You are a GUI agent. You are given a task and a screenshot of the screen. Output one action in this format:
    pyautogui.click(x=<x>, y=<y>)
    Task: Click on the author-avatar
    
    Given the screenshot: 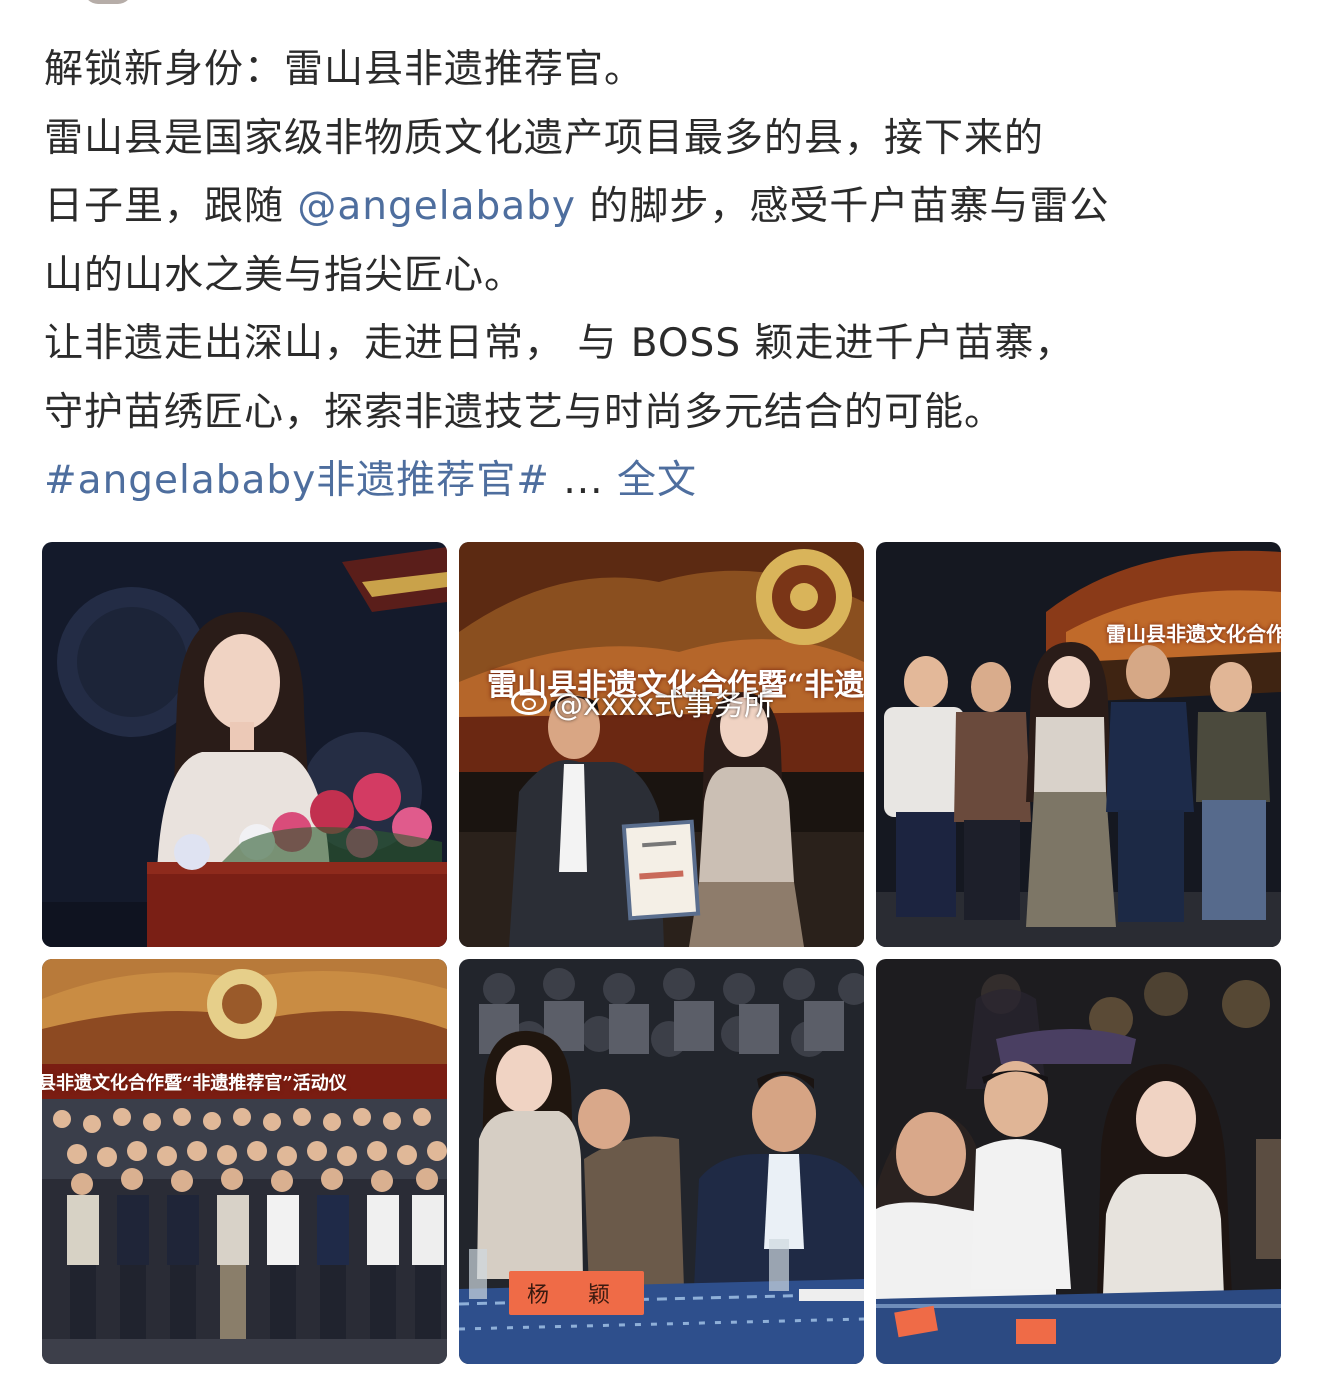 What is the action you would take?
    pyautogui.click(x=108, y=2)
    